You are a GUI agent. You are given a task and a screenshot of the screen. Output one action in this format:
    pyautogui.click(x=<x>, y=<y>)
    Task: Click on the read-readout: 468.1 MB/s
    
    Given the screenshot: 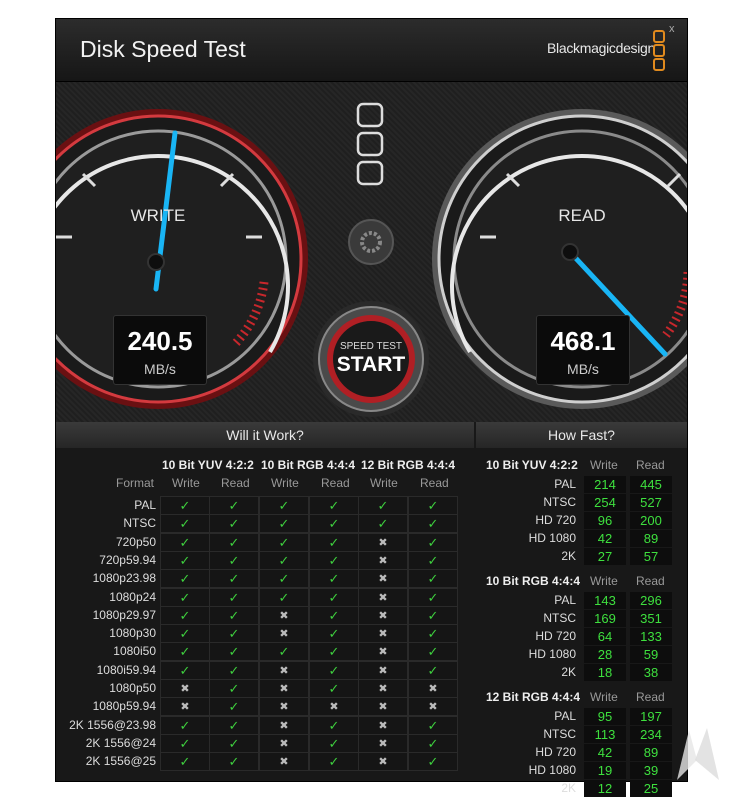 What is the action you would take?
    pyautogui.click(x=583, y=350)
    